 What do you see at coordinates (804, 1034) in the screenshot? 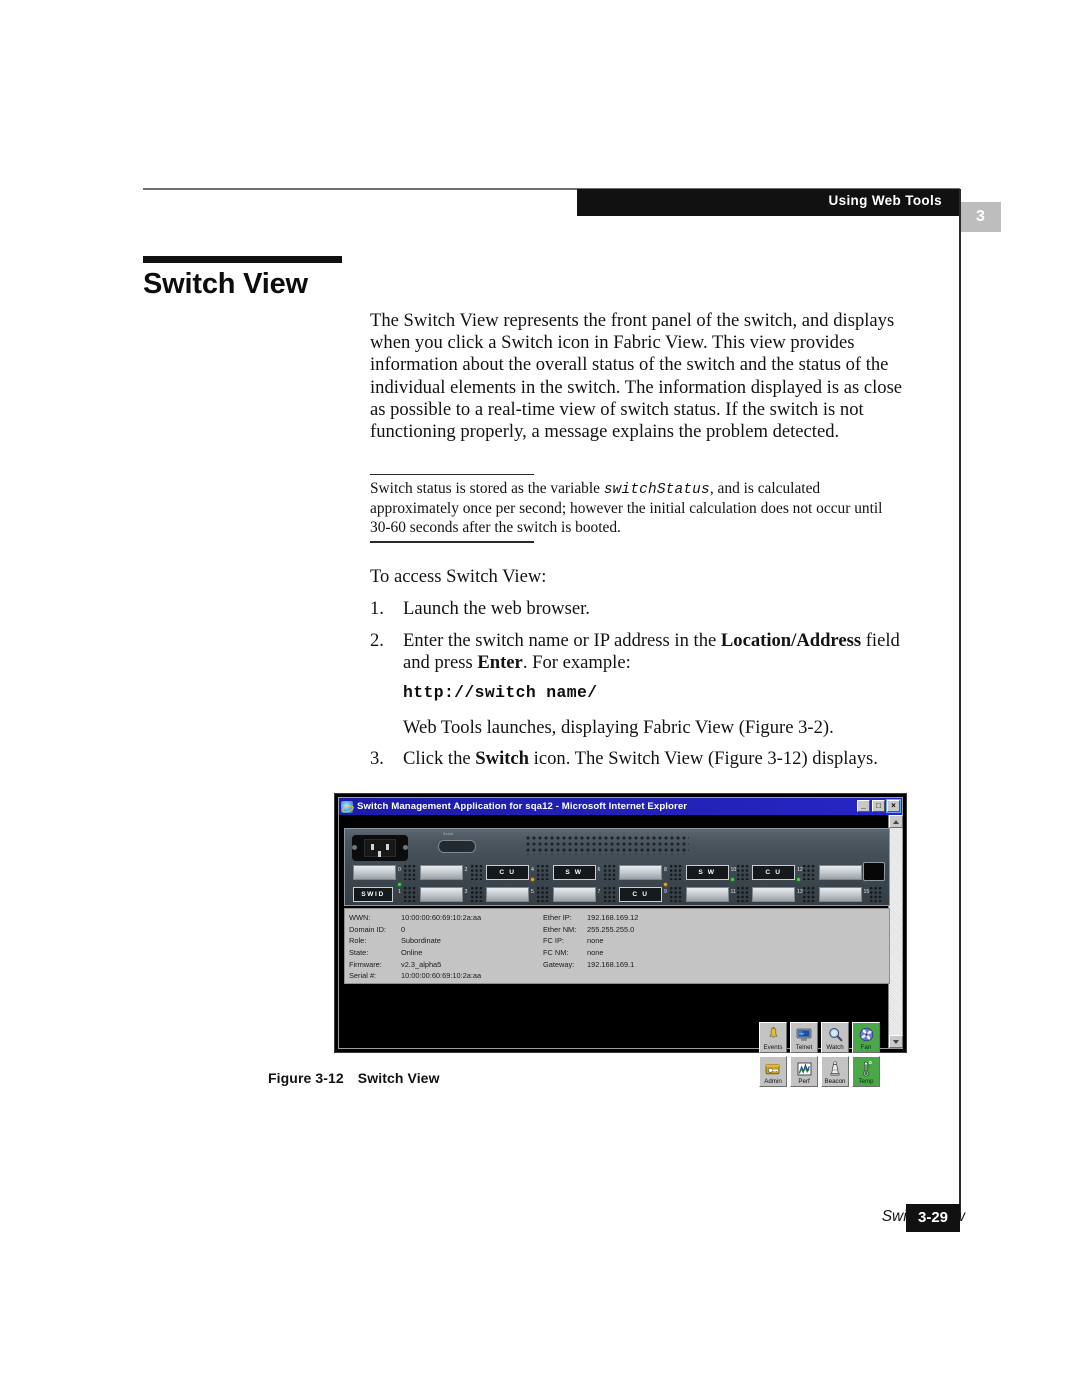
I see `monitor-icon` at bounding box center [804, 1034].